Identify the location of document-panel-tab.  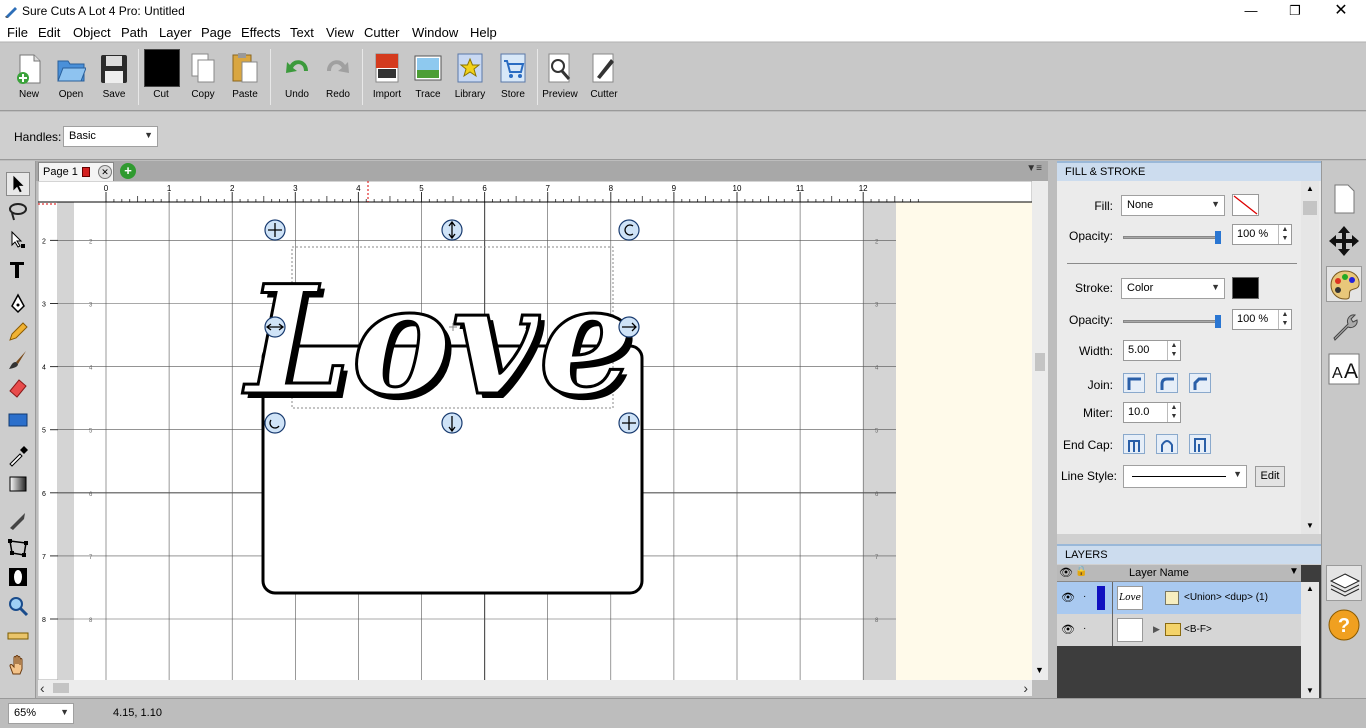
(1344, 199).